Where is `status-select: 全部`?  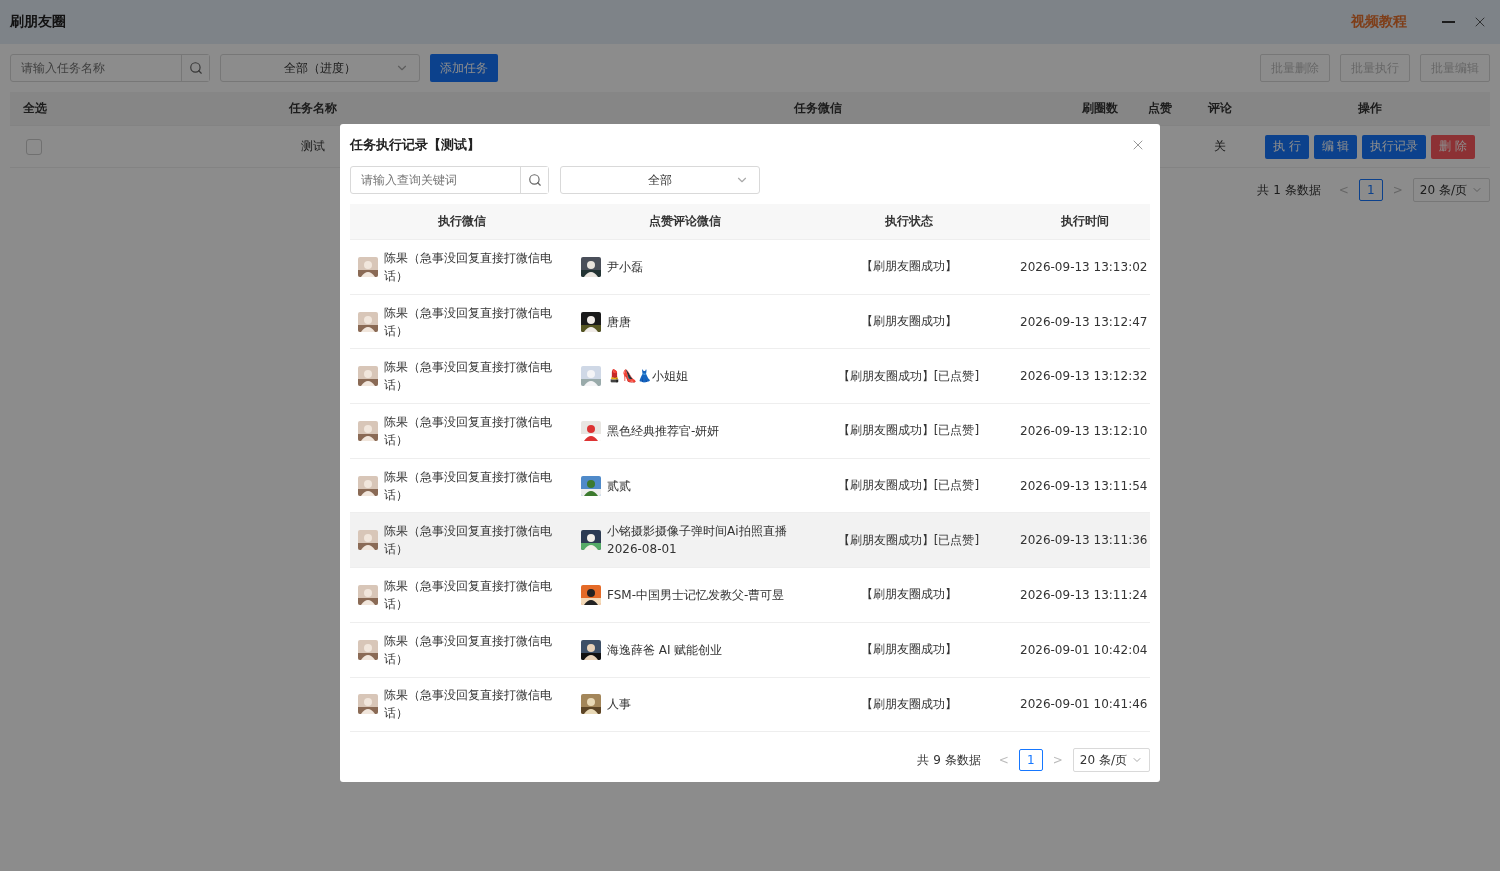 status-select: 全部 is located at coordinates (660, 180).